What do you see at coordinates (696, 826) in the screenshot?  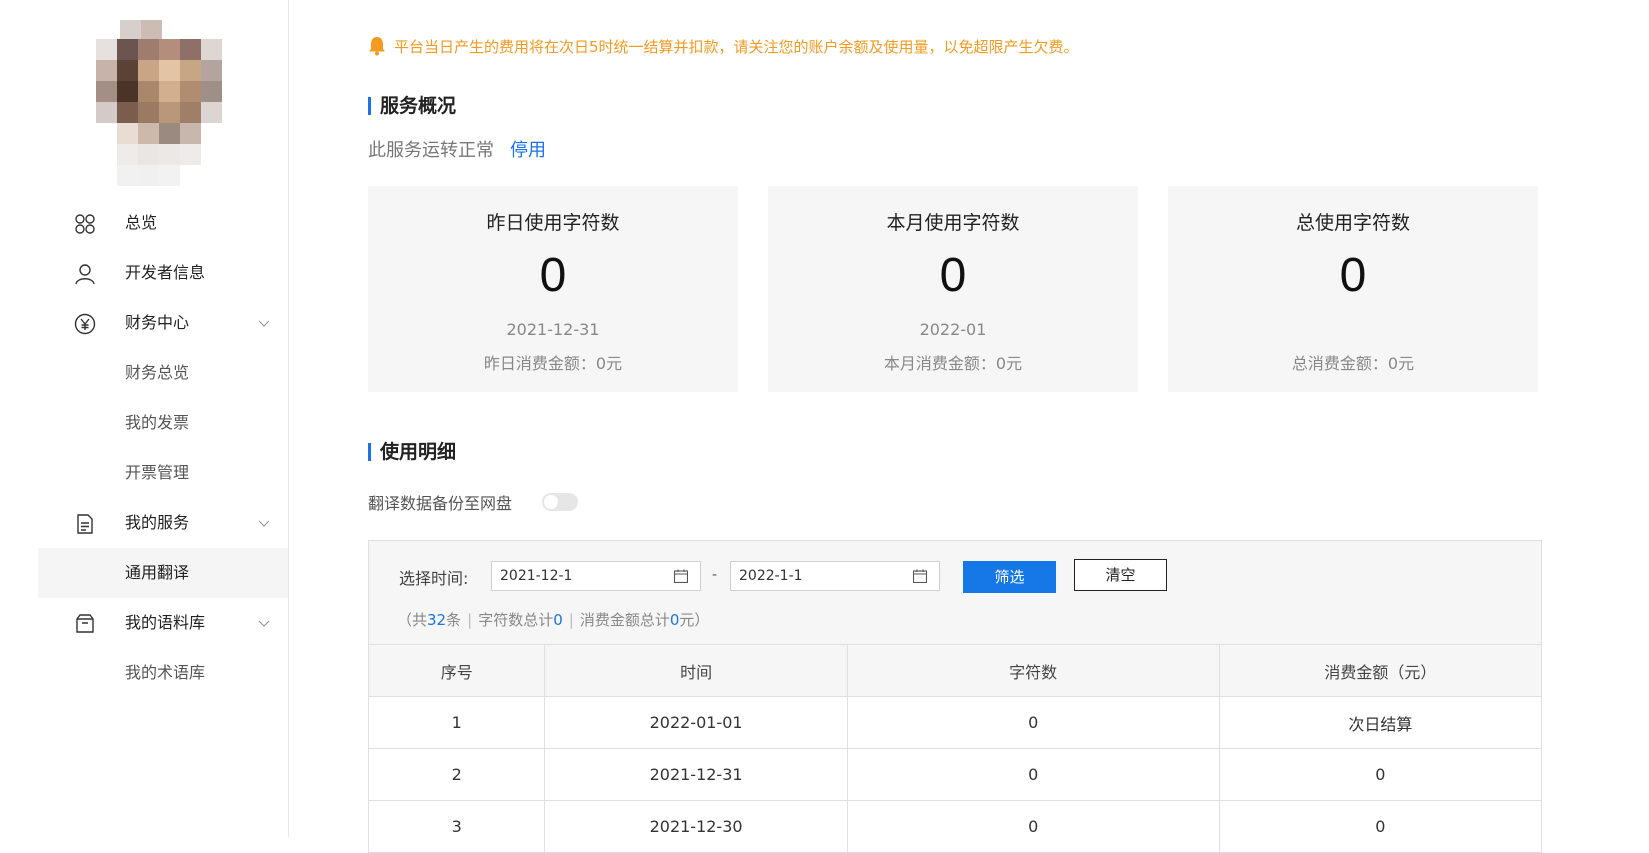 I see `table-cell: 2021-12-30` at bounding box center [696, 826].